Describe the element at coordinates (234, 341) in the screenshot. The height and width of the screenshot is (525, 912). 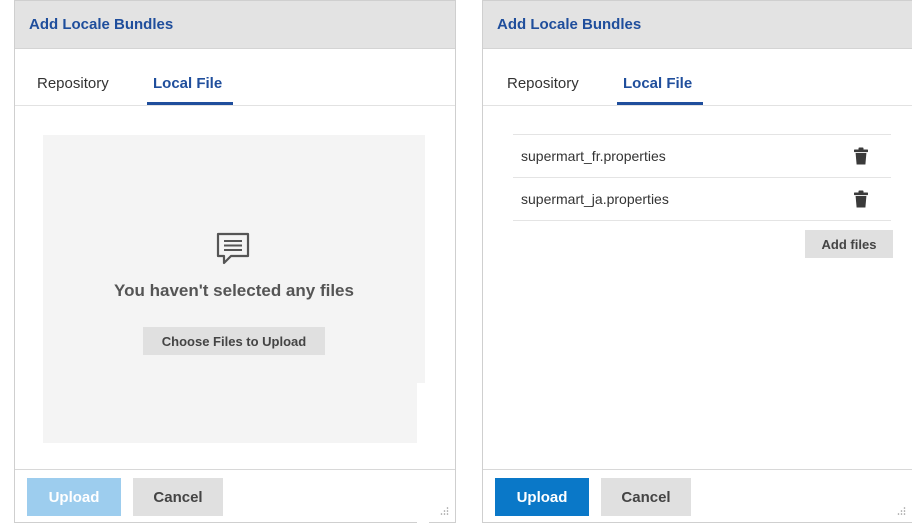
I see `choose-files-button: Choose Files to Upload` at that location.